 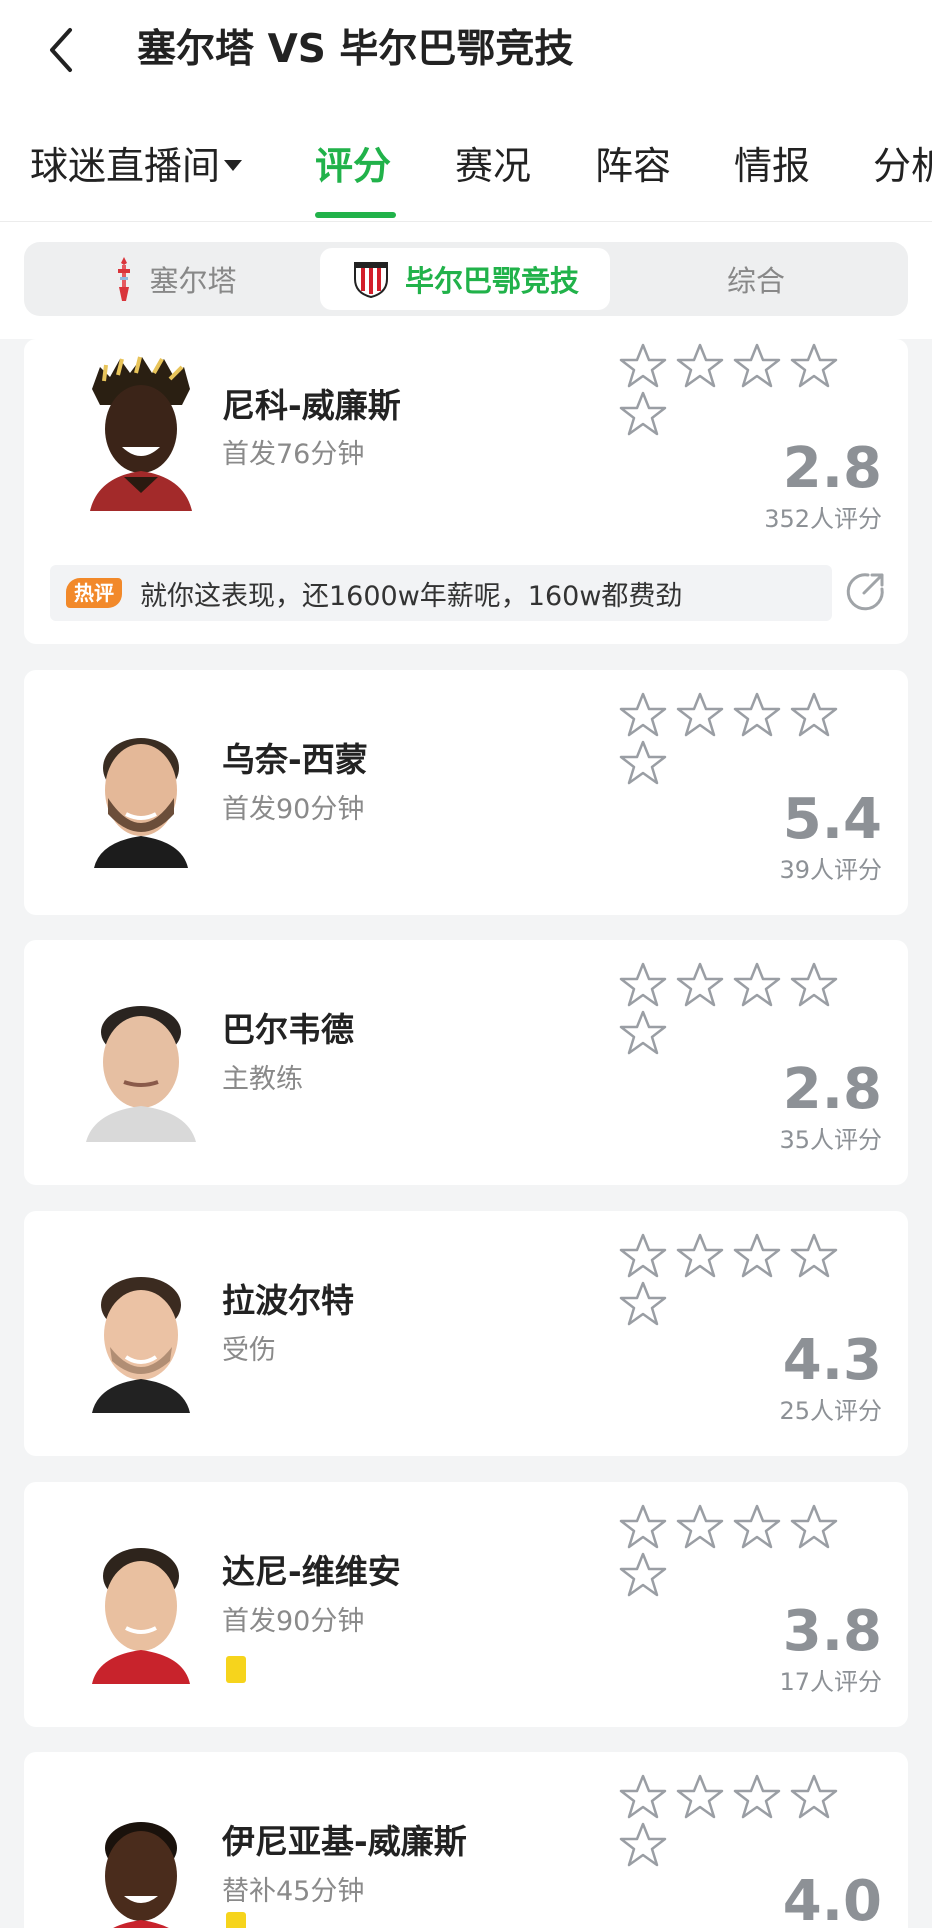 I want to click on player-score: 4.0, so click(x=832, y=1898).